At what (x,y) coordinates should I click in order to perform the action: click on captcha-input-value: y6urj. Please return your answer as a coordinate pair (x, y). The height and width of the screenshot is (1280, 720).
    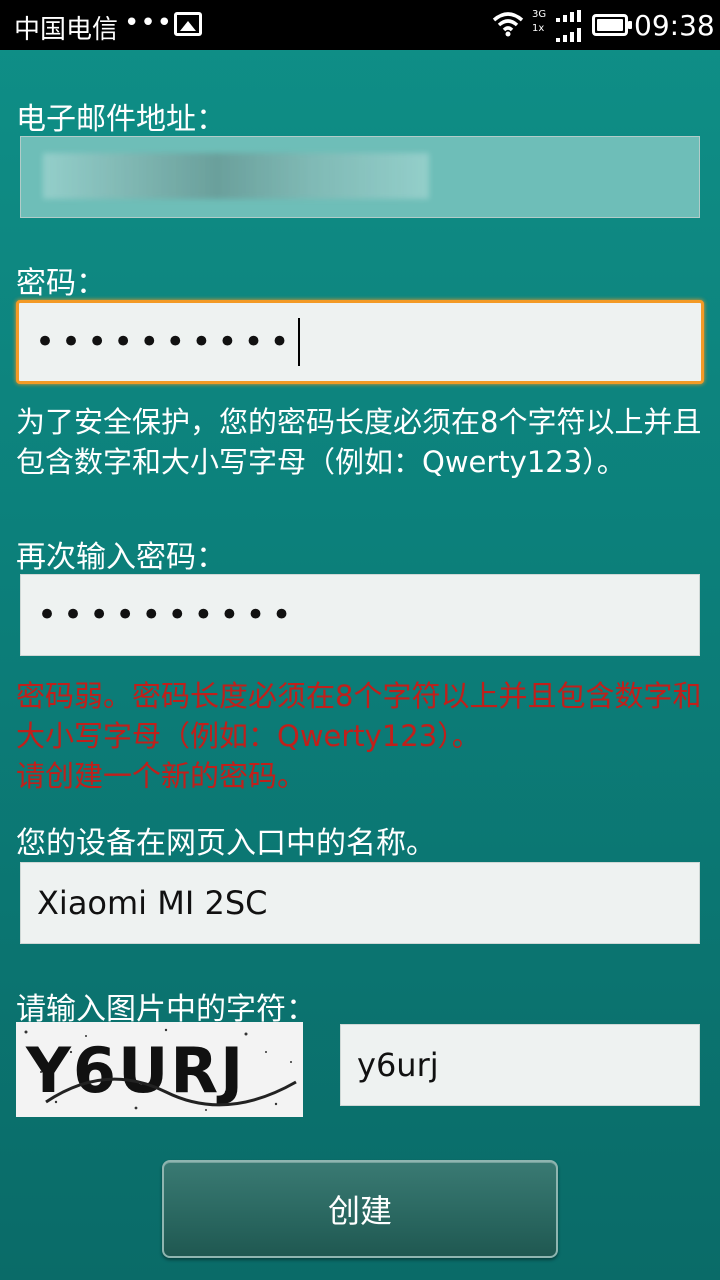
    Looking at the image, I should click on (398, 1065).